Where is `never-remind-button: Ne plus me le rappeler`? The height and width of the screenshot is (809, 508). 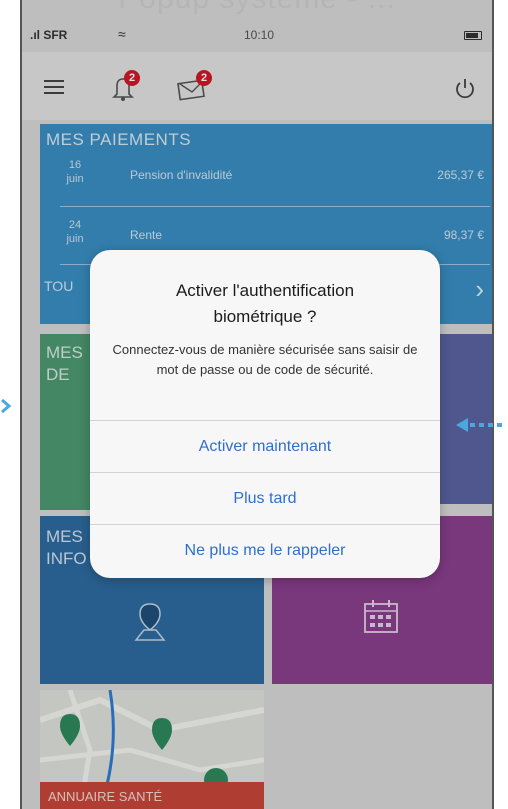 never-remind-button: Ne plus me le rappeler is located at coordinates (265, 550).